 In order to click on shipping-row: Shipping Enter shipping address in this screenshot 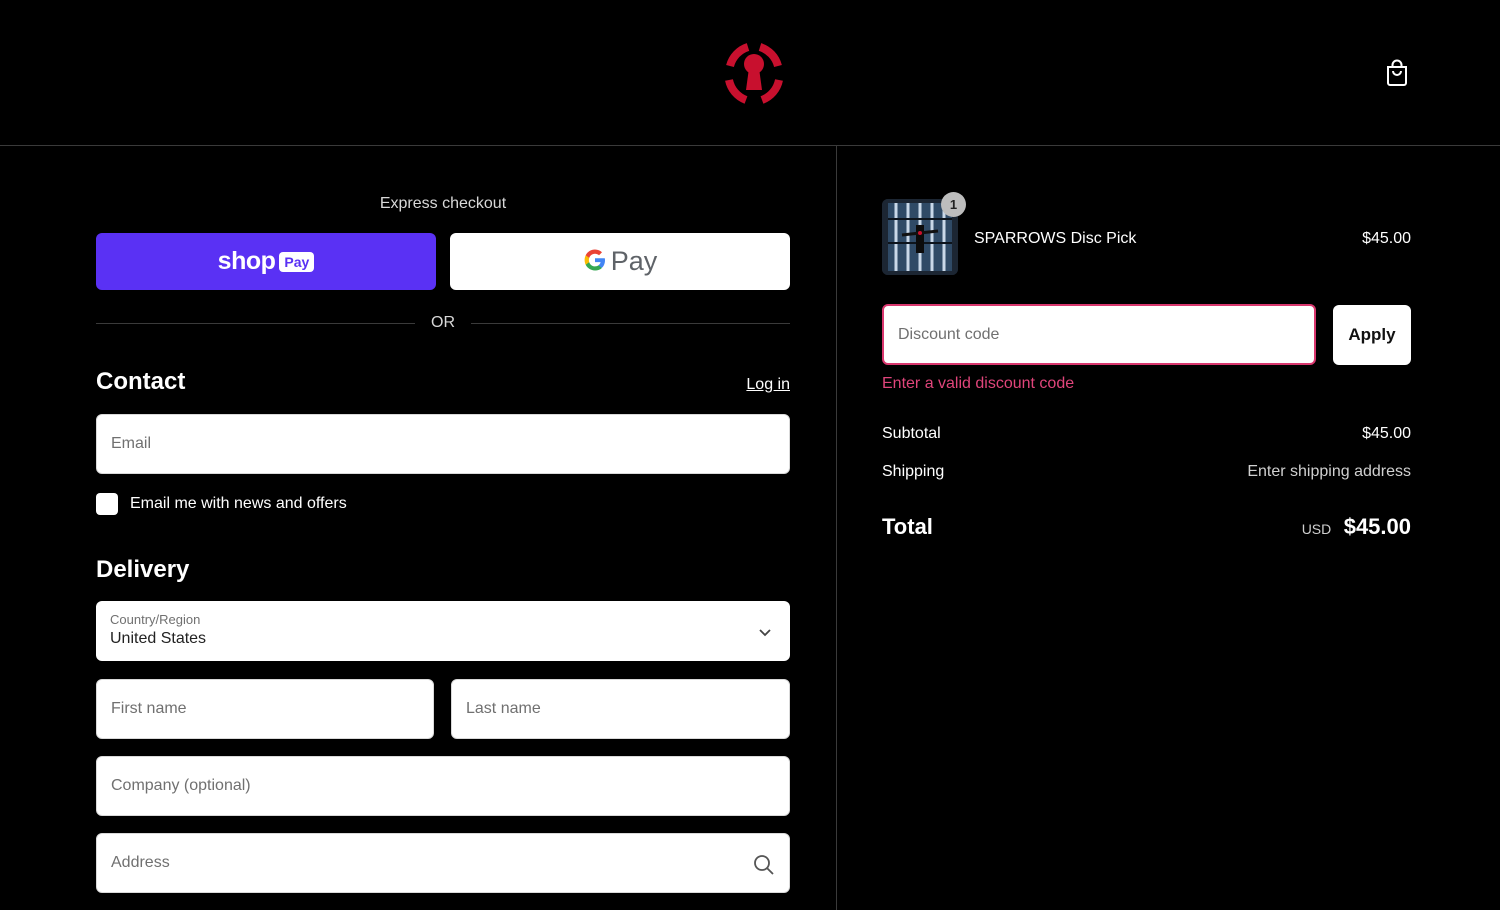, I will do `click(1146, 472)`.